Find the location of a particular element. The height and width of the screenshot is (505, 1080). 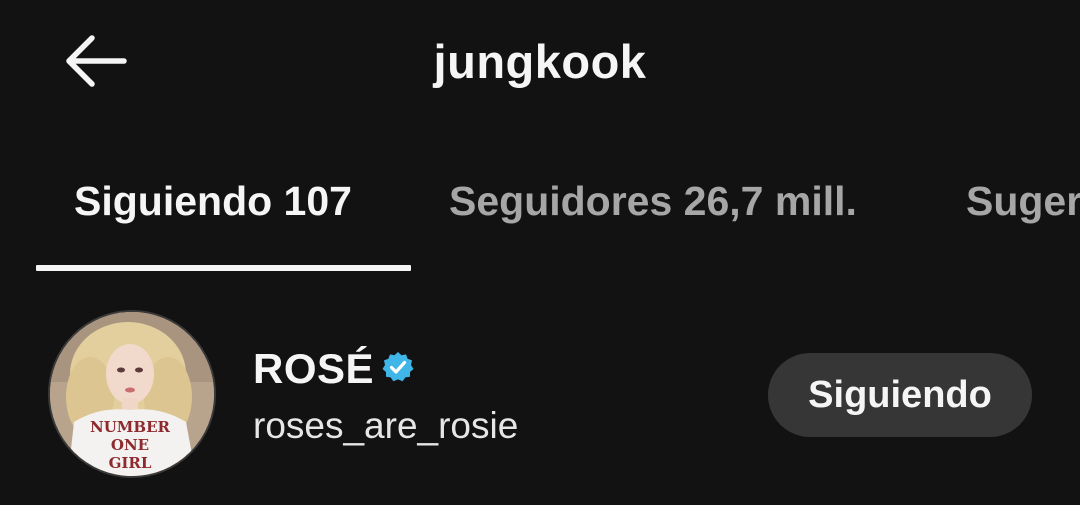

tab-suggested: Suger is located at coordinates (1023, 201).